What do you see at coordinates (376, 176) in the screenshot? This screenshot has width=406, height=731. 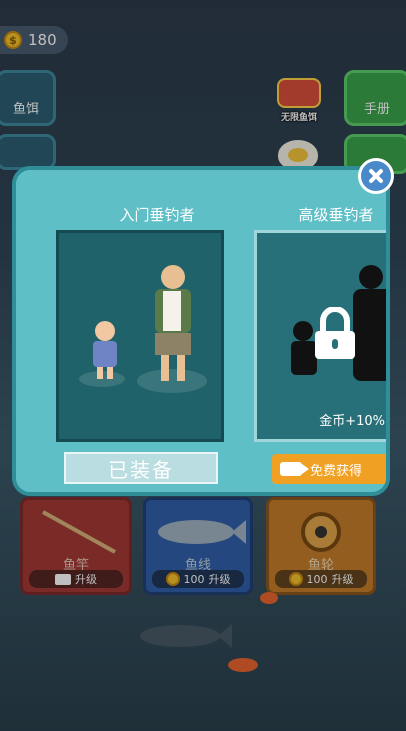 I see `close-icon` at bounding box center [376, 176].